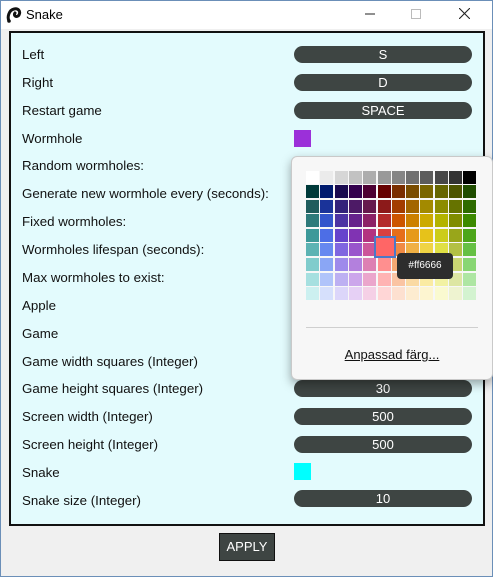  I want to click on snake-color-swatch, so click(302, 471).